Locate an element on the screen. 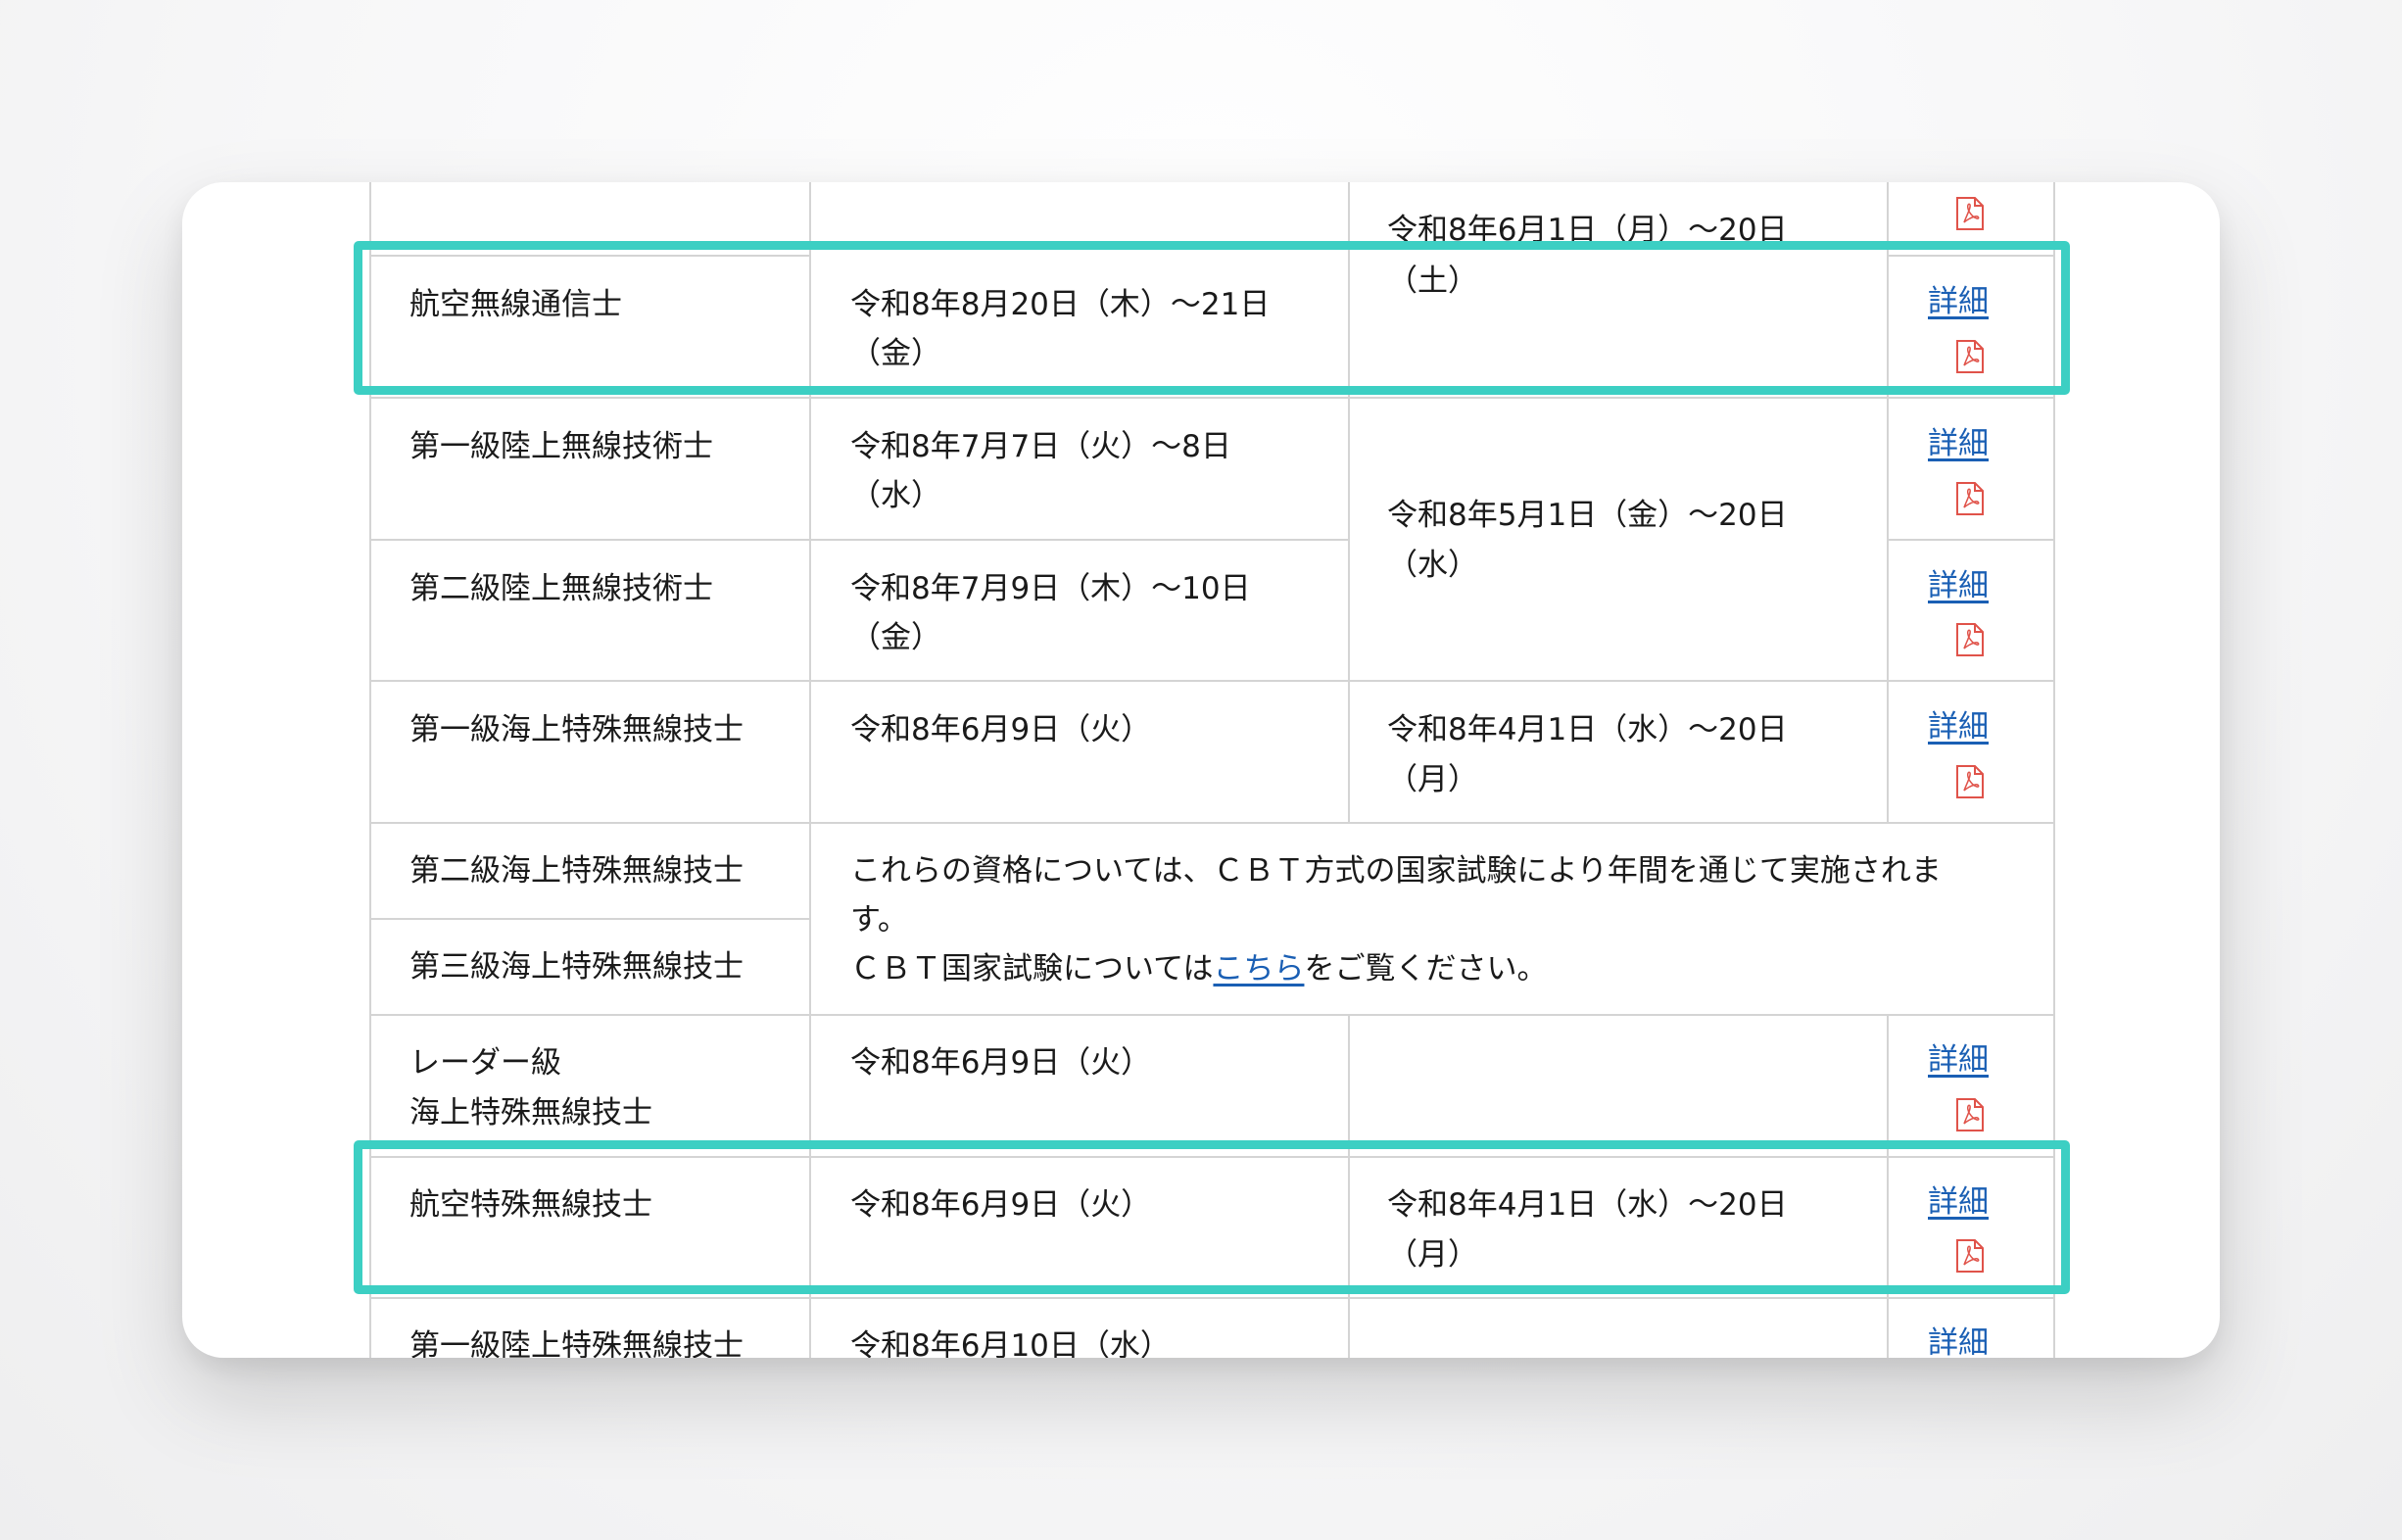 The height and width of the screenshot is (1540, 2402). exam-date-cont: （水） is located at coordinates (896, 495).